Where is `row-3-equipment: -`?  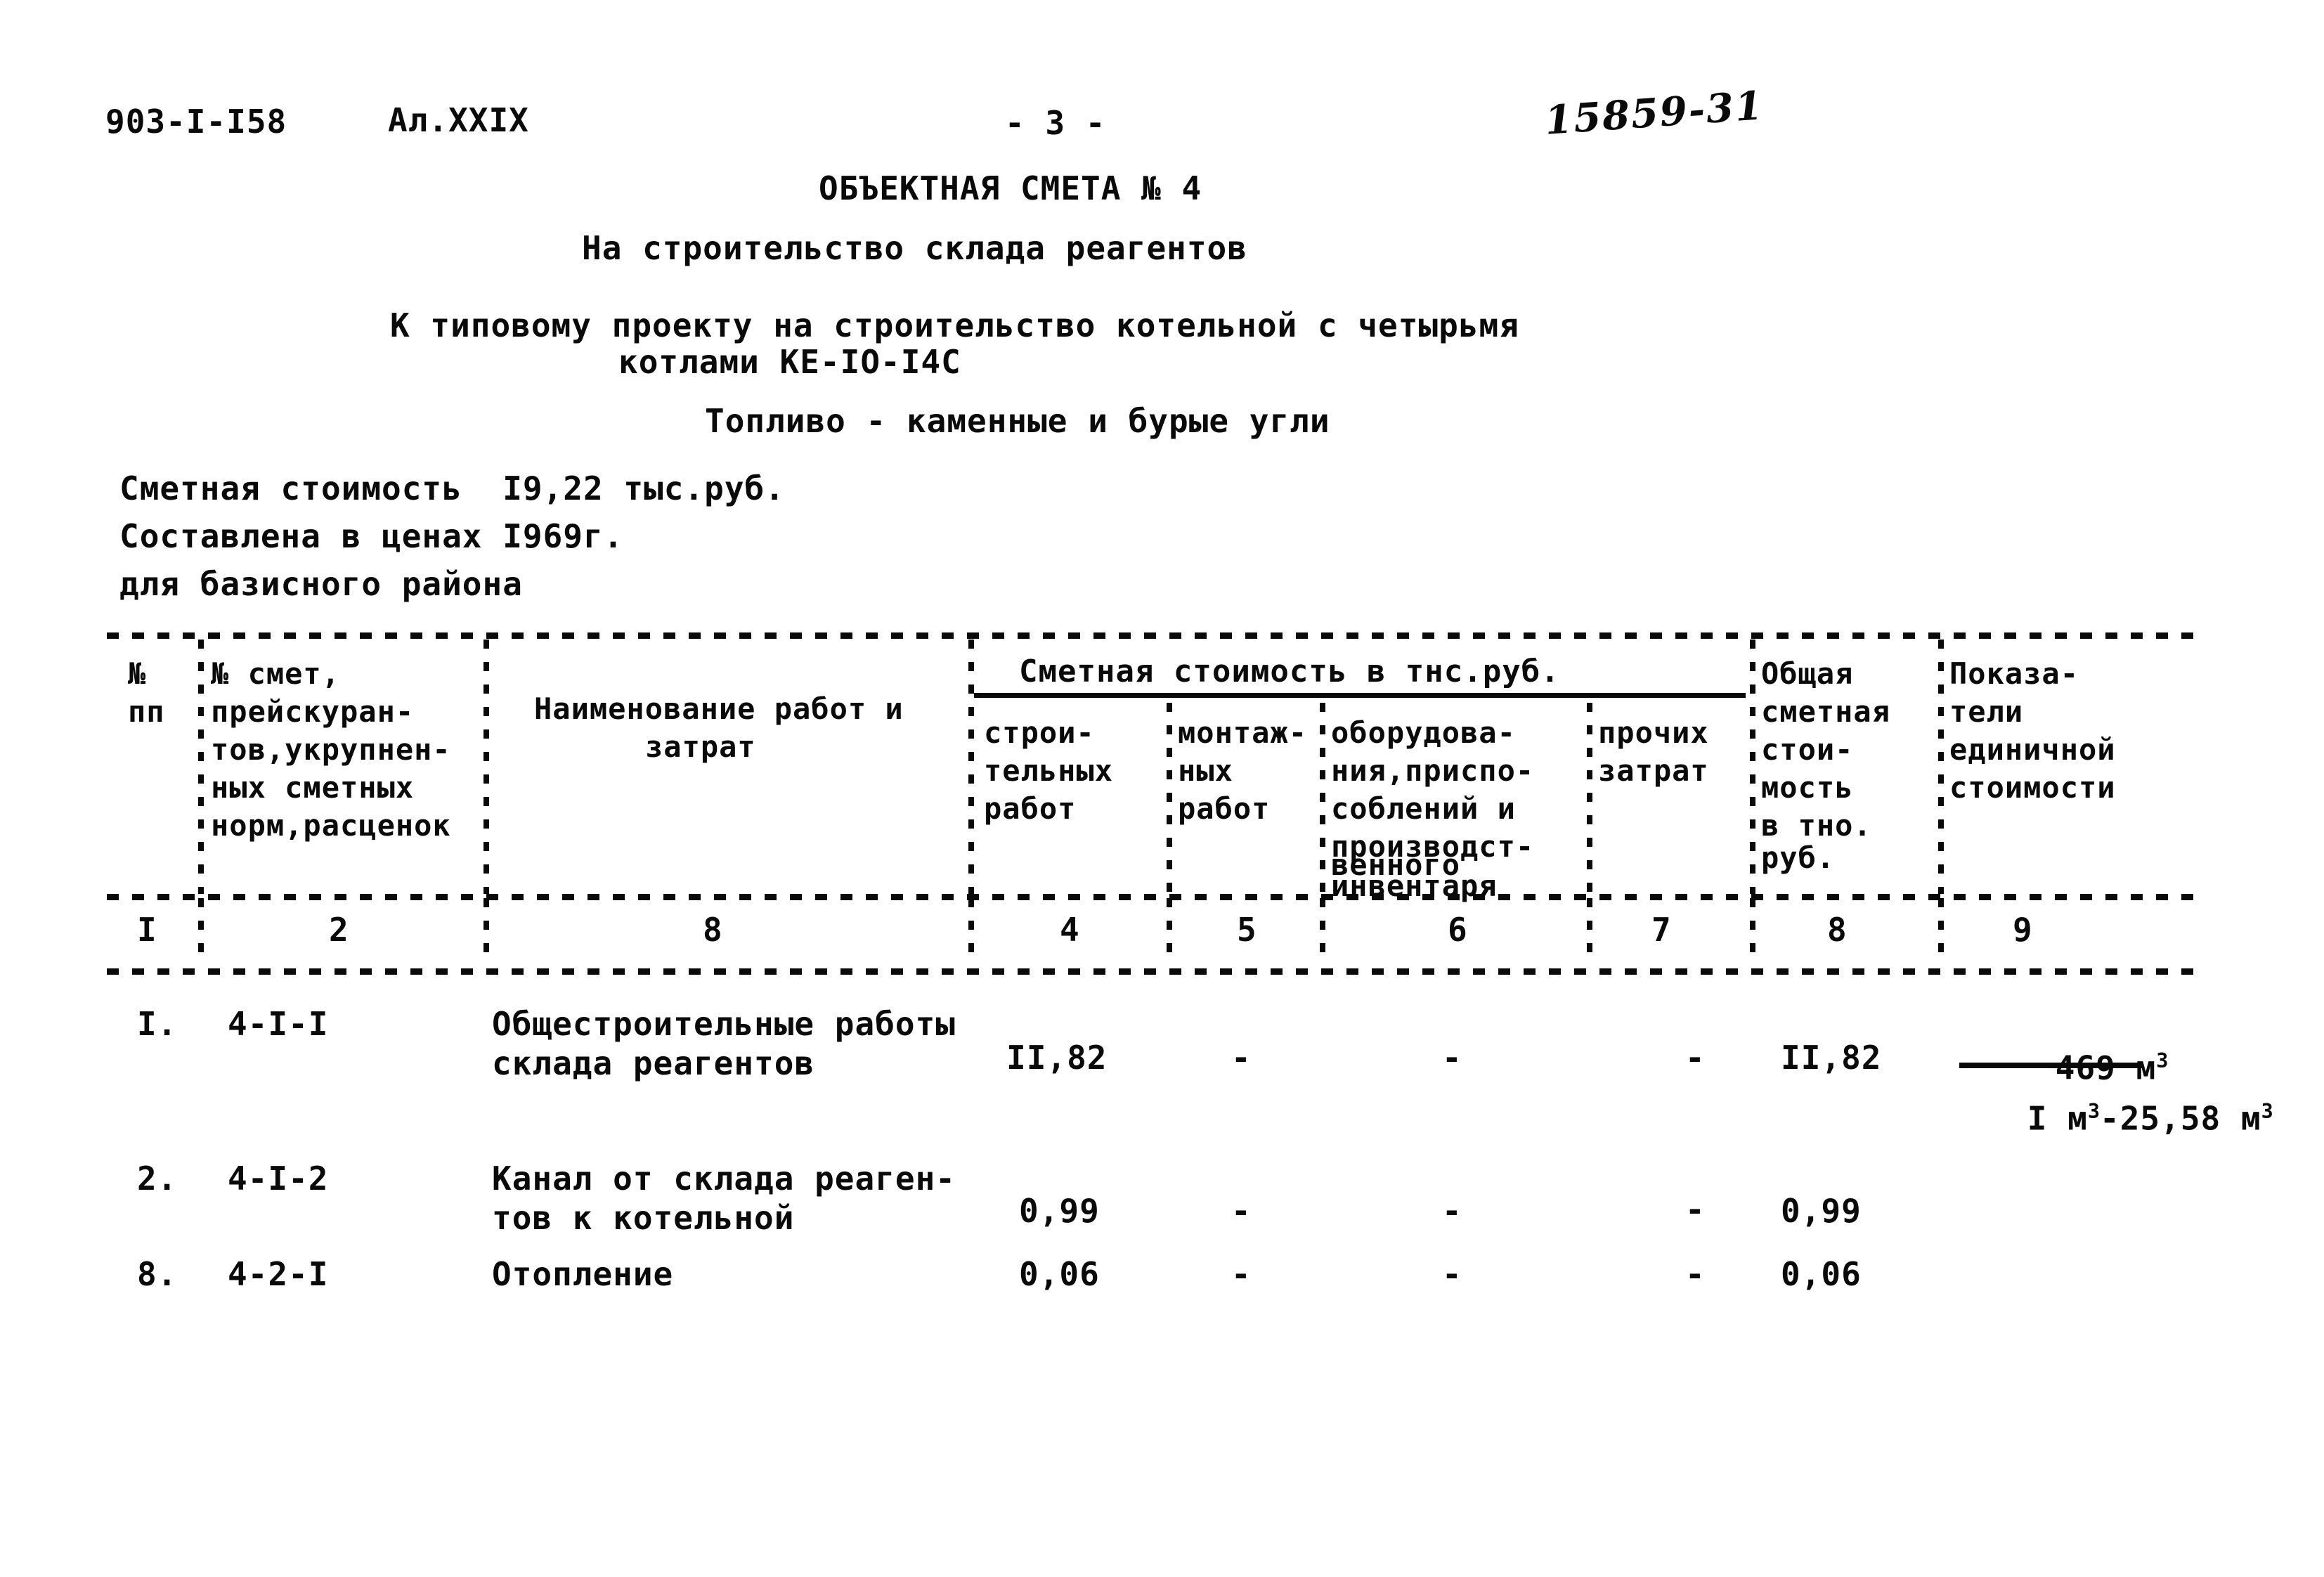 row-3-equipment: - is located at coordinates (1452, 1274).